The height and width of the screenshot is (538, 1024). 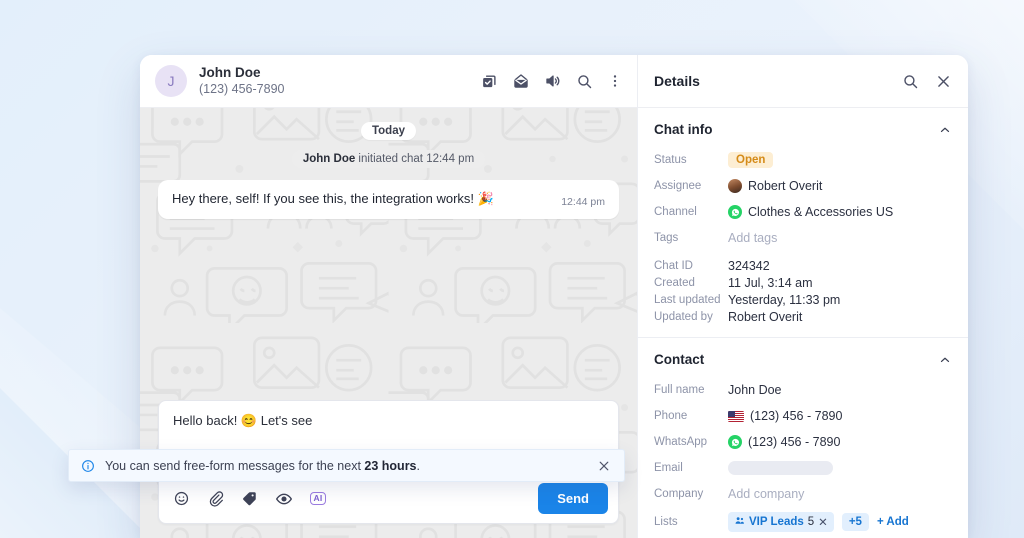 What do you see at coordinates (766, 494) in the screenshot?
I see `company-placeholder: Add company` at bounding box center [766, 494].